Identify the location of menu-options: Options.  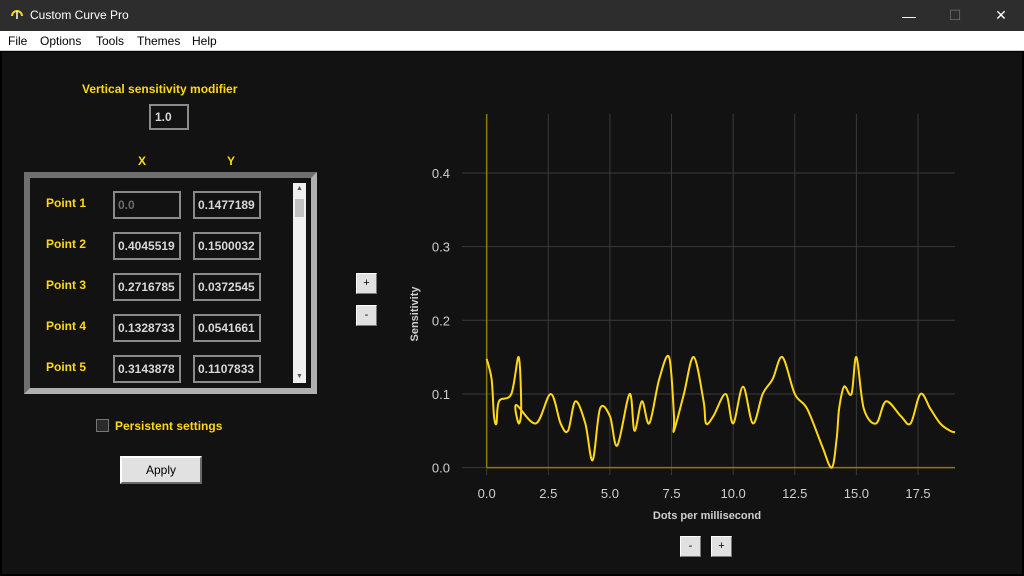
(60, 41).